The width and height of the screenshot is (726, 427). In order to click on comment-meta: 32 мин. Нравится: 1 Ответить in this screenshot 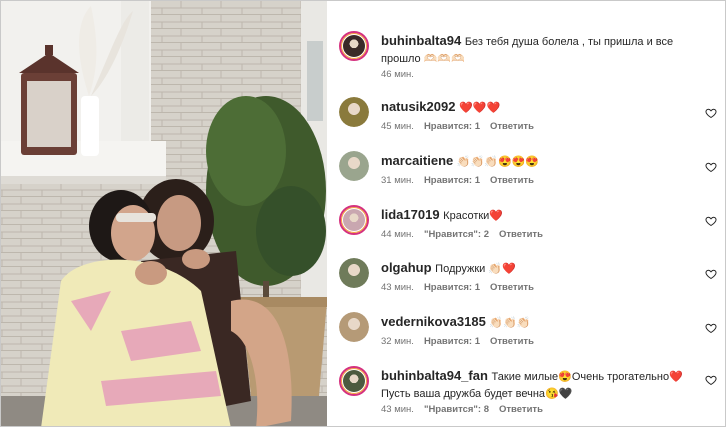, I will do `click(462, 341)`.